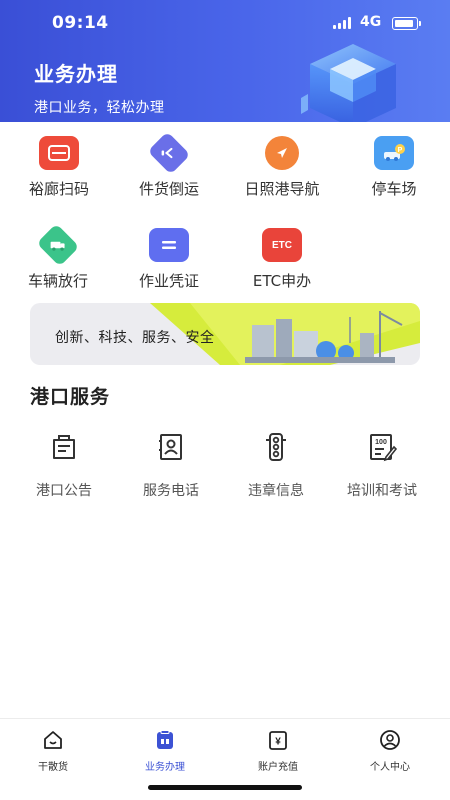 This screenshot has width=450, height=800. I want to click on quick-action-label: 停车场, so click(394, 189).